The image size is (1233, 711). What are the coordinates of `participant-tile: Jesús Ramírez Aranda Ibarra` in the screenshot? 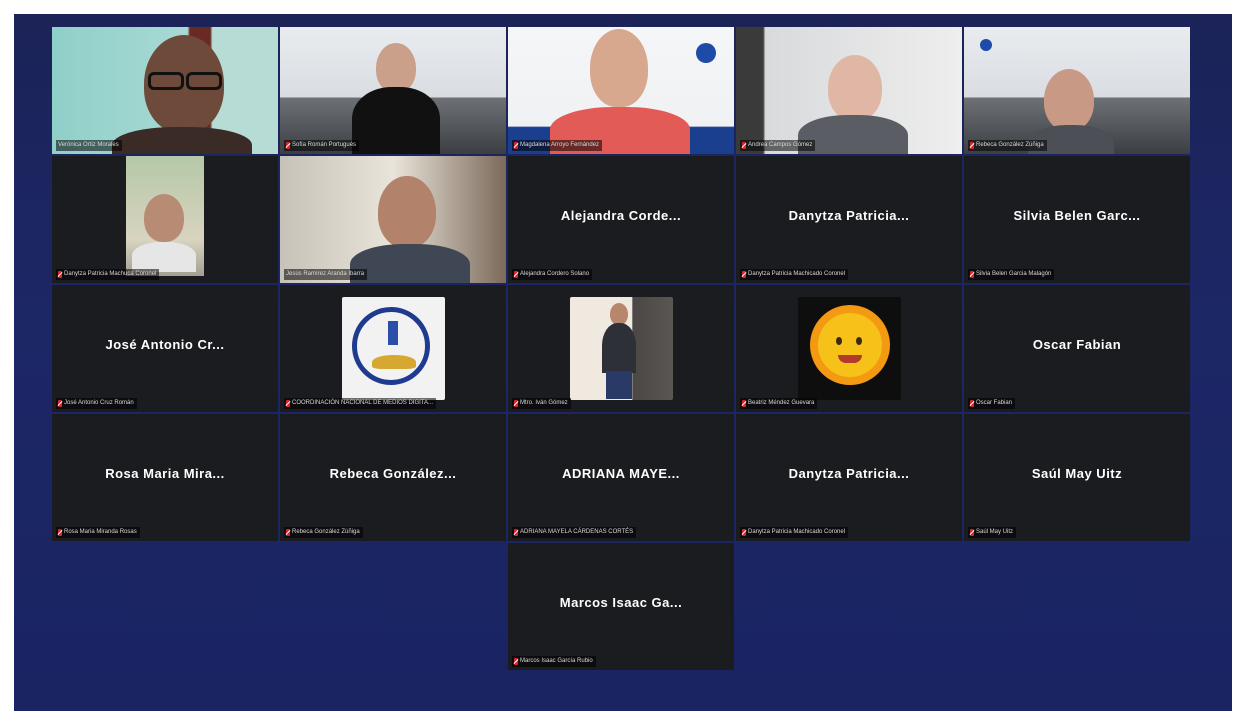 It's located at (393, 219).